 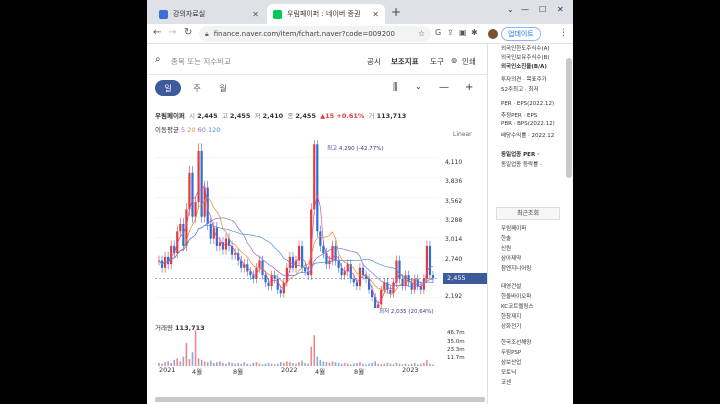 I want to click on chevron-down-icon: ⌄, so click(x=418, y=86).